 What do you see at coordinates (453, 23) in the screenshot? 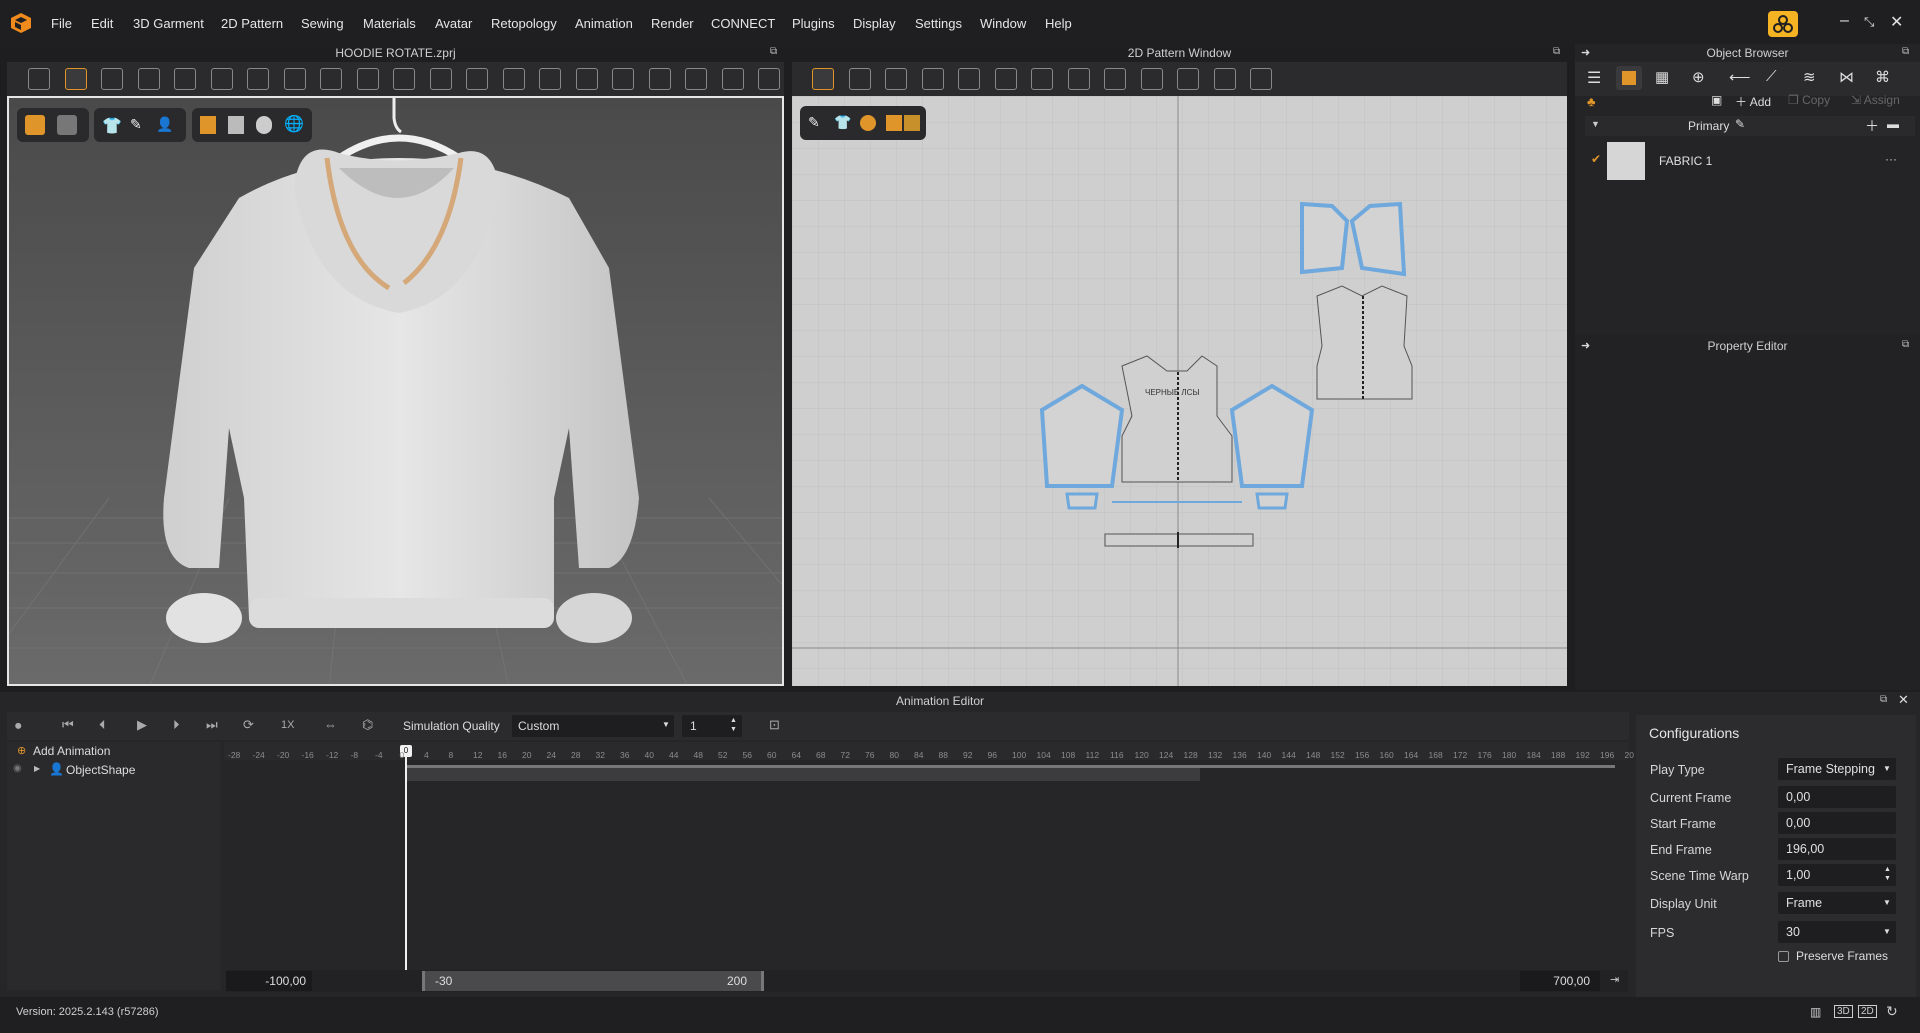
I see `menu-avatar: Avatar` at bounding box center [453, 23].